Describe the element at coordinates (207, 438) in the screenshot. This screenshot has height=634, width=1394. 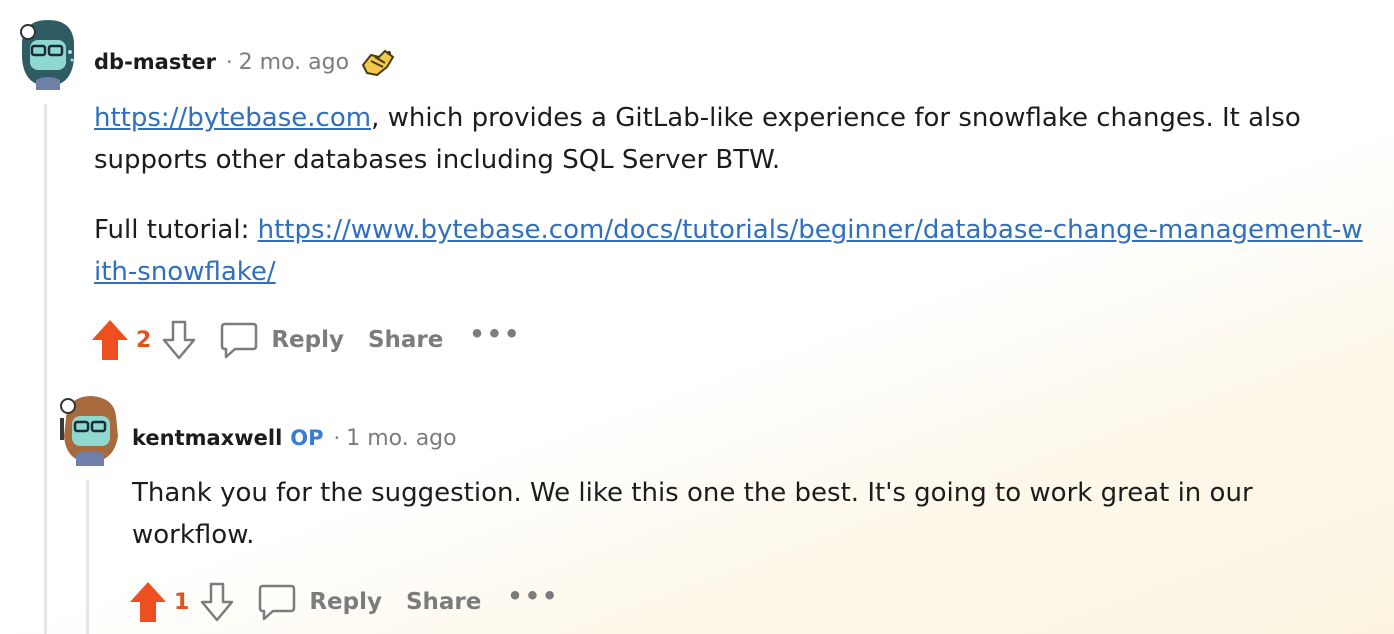
I see `username: kentmaxwell` at that location.